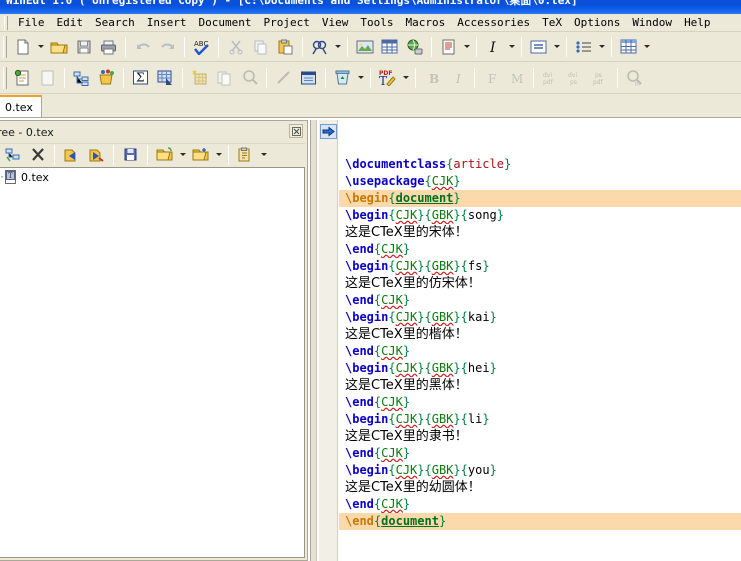 Image resolution: width=741 pixels, height=561 pixels. Describe the element at coordinates (511, 47) in the screenshot. I see `italic-math-dropdown` at that location.